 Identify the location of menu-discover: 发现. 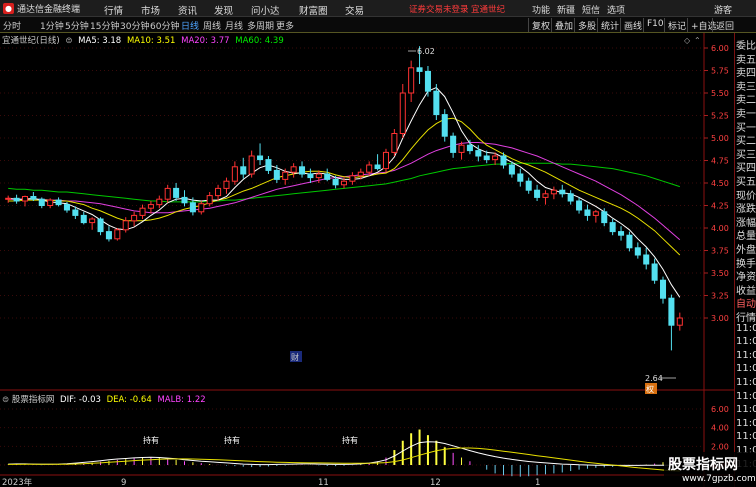
(223, 10).